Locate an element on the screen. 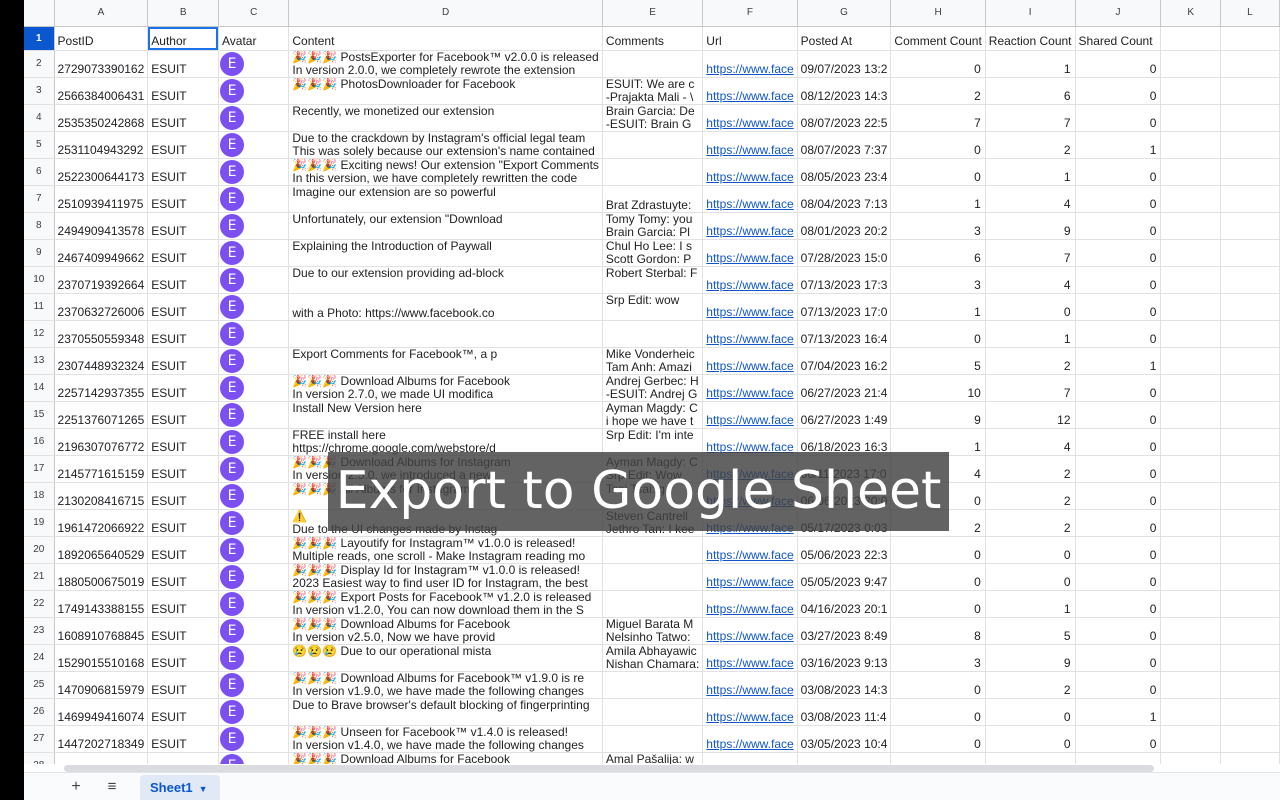 The image size is (1280, 800). post-id-cell: 2729073390162 is located at coordinates (101, 64).